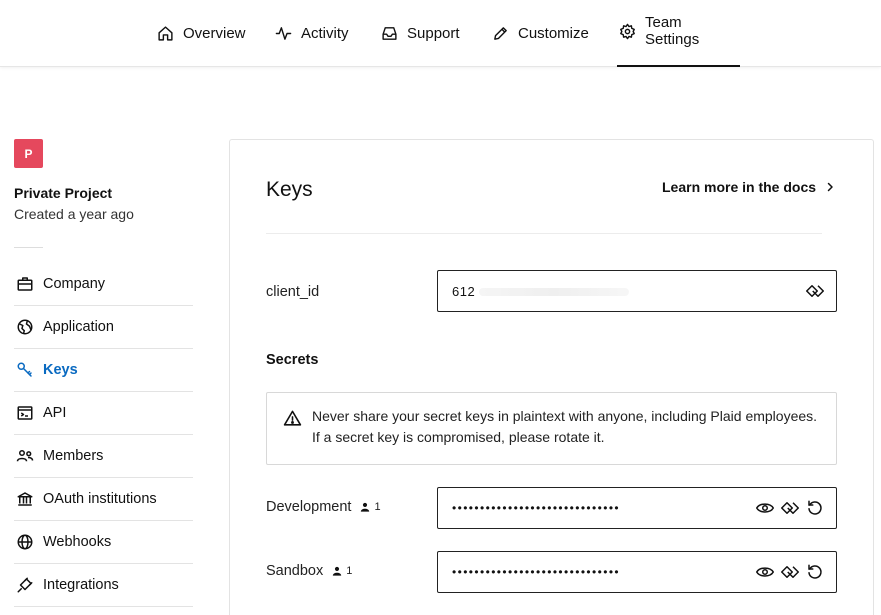 The height and width of the screenshot is (615, 881). I want to click on card-divider, so click(544, 233).